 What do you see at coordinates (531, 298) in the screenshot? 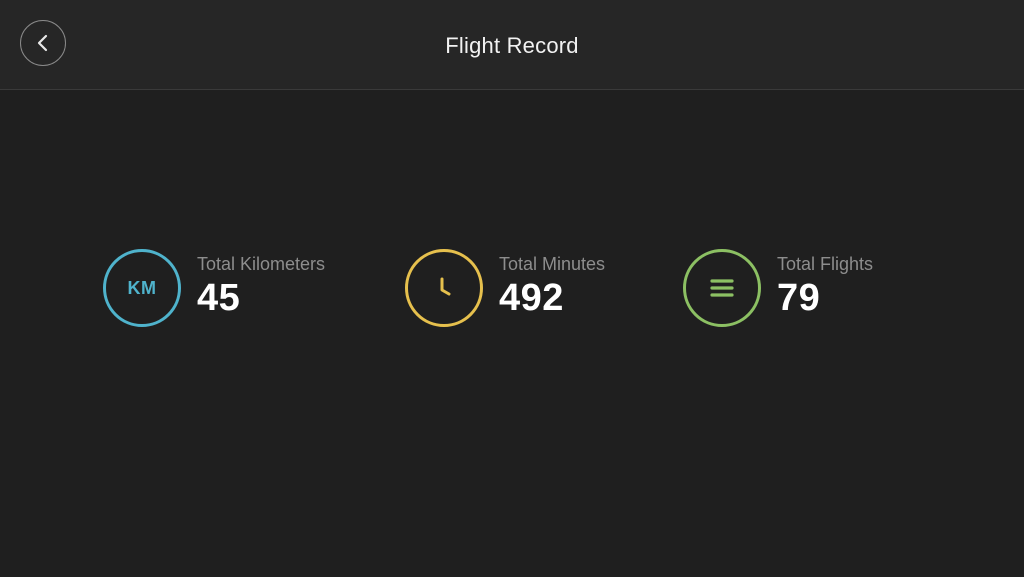
I see `stat-value: 492` at bounding box center [531, 298].